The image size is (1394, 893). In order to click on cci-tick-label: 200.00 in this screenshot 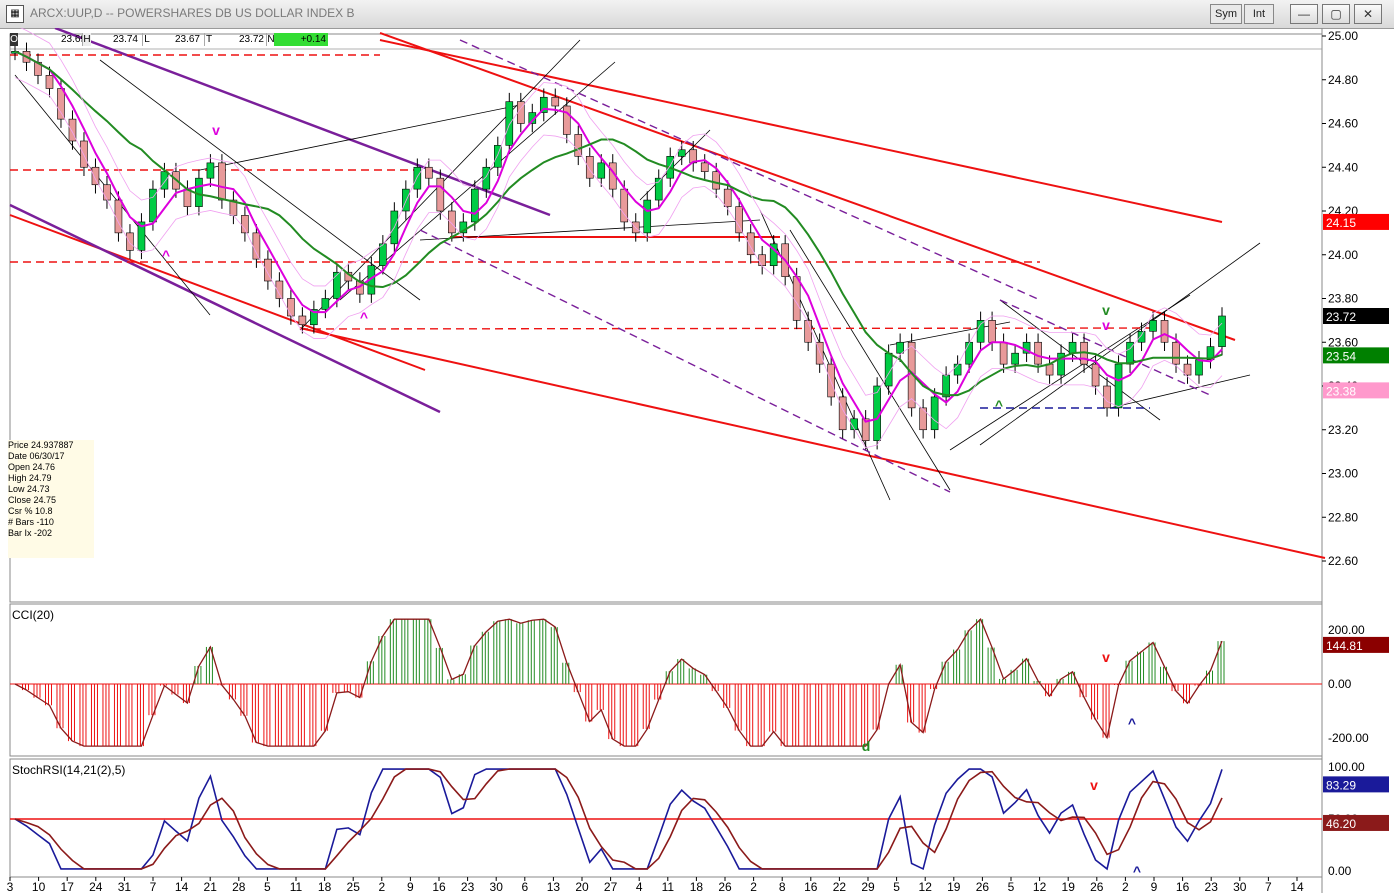, I will do `click(1346, 630)`.